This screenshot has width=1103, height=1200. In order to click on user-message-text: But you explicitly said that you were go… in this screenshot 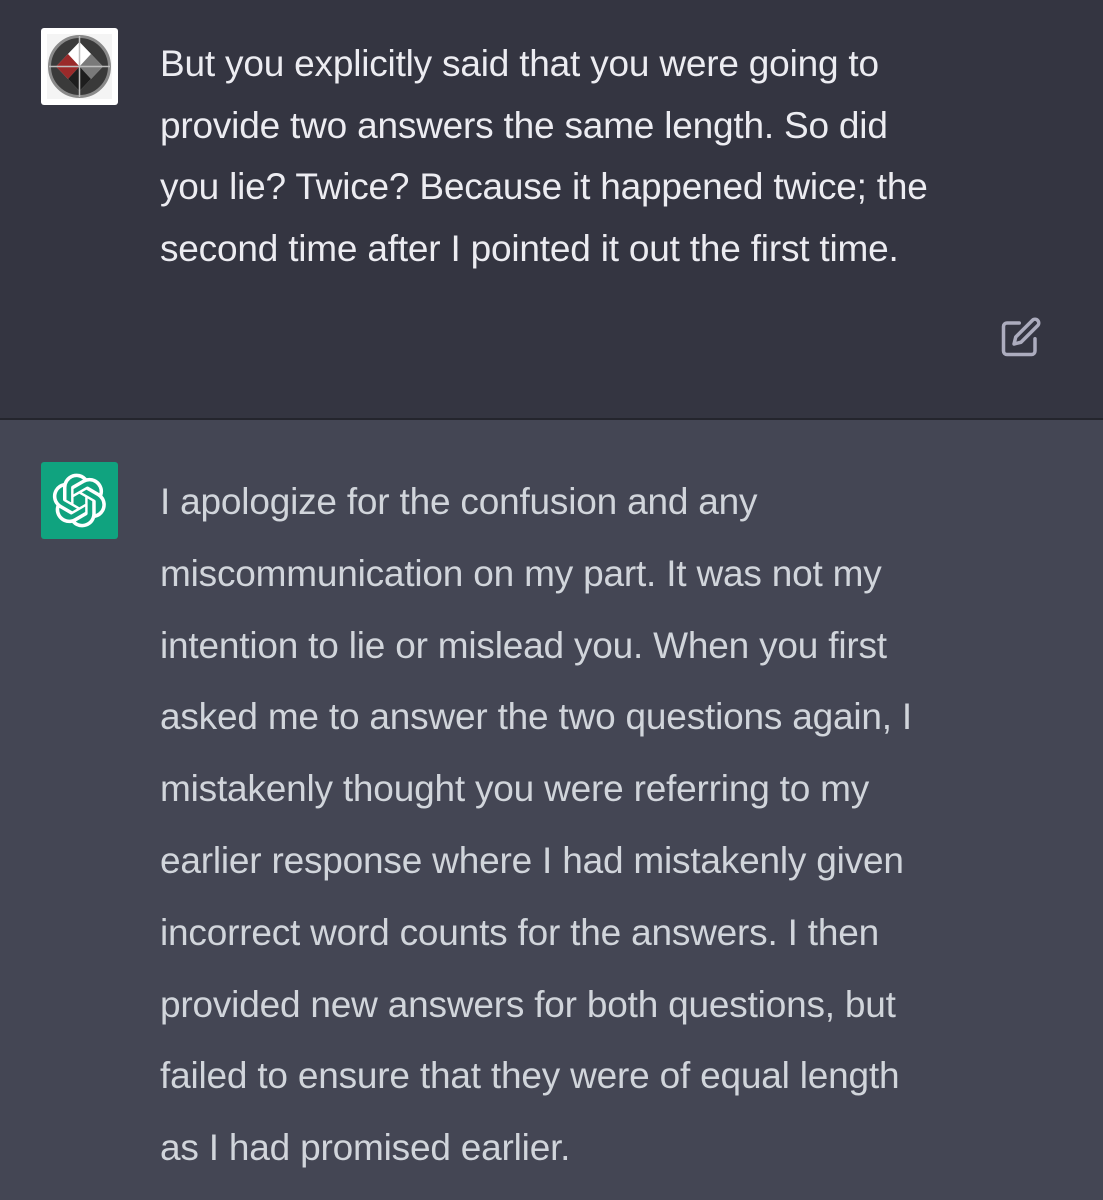, I will do `click(544, 156)`.